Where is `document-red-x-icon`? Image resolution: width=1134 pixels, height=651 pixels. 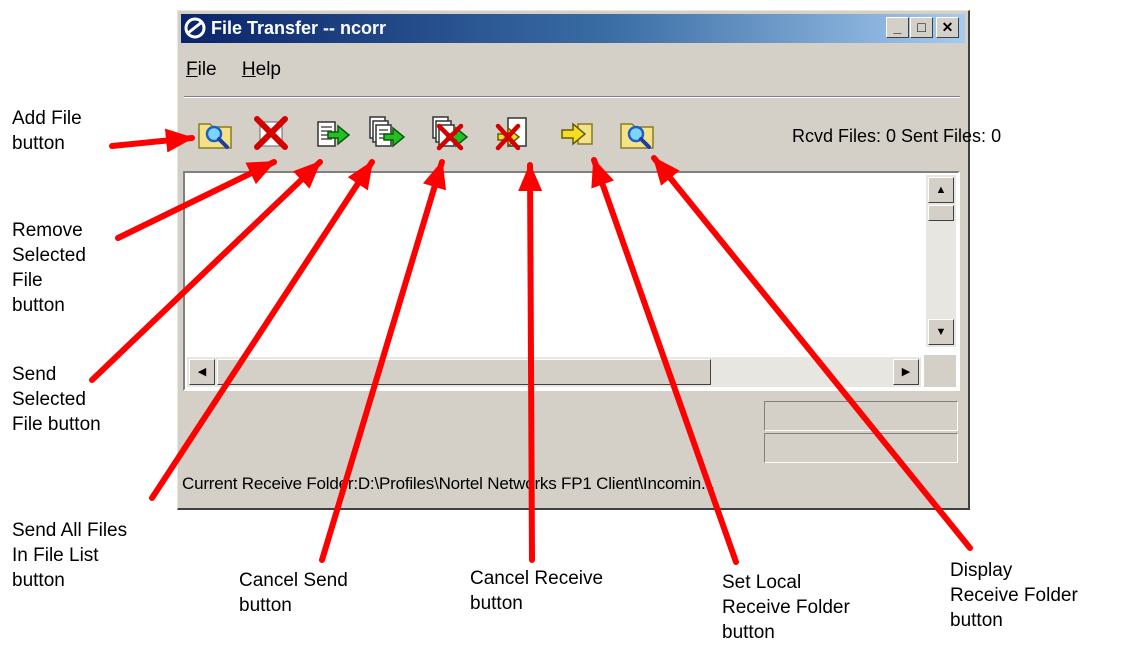
document-red-x-icon is located at coordinates (511, 134).